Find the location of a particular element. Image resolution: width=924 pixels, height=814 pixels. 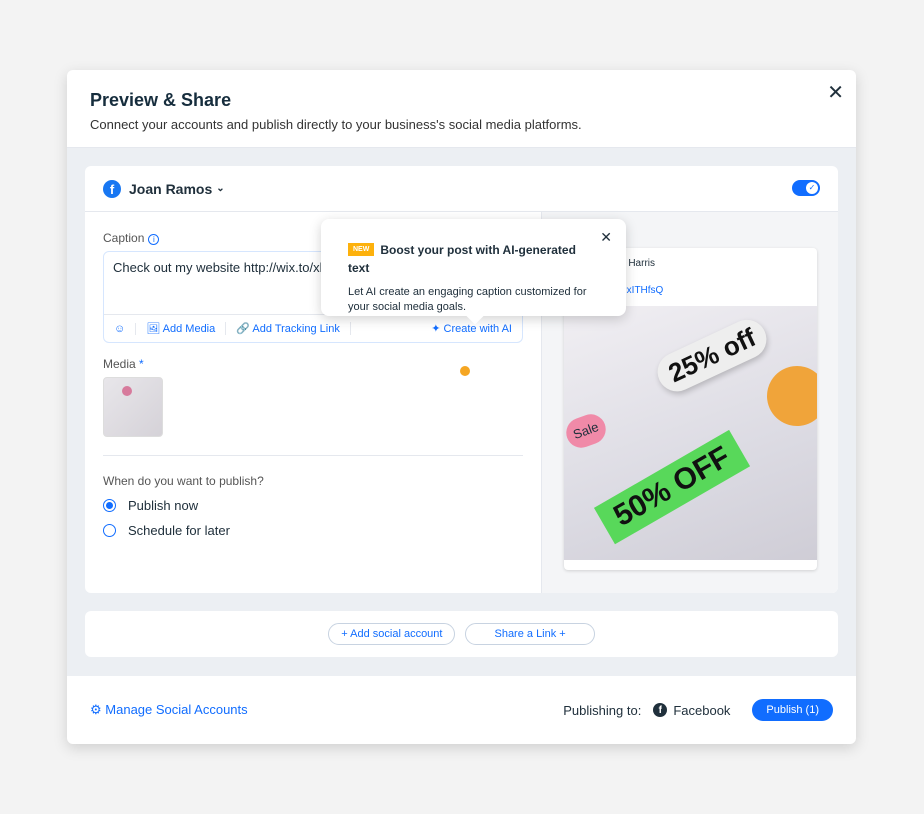

tooltip-close-icon: ✕ is located at coordinates (606, 237).